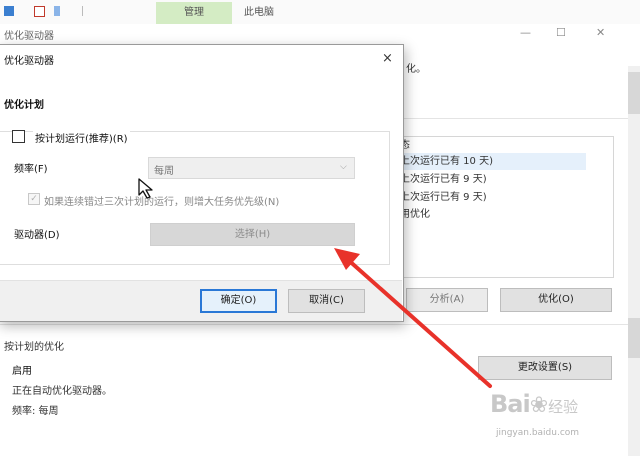 The image size is (640, 456). I want to click on watermark-suffix: 经验, so click(563, 407).